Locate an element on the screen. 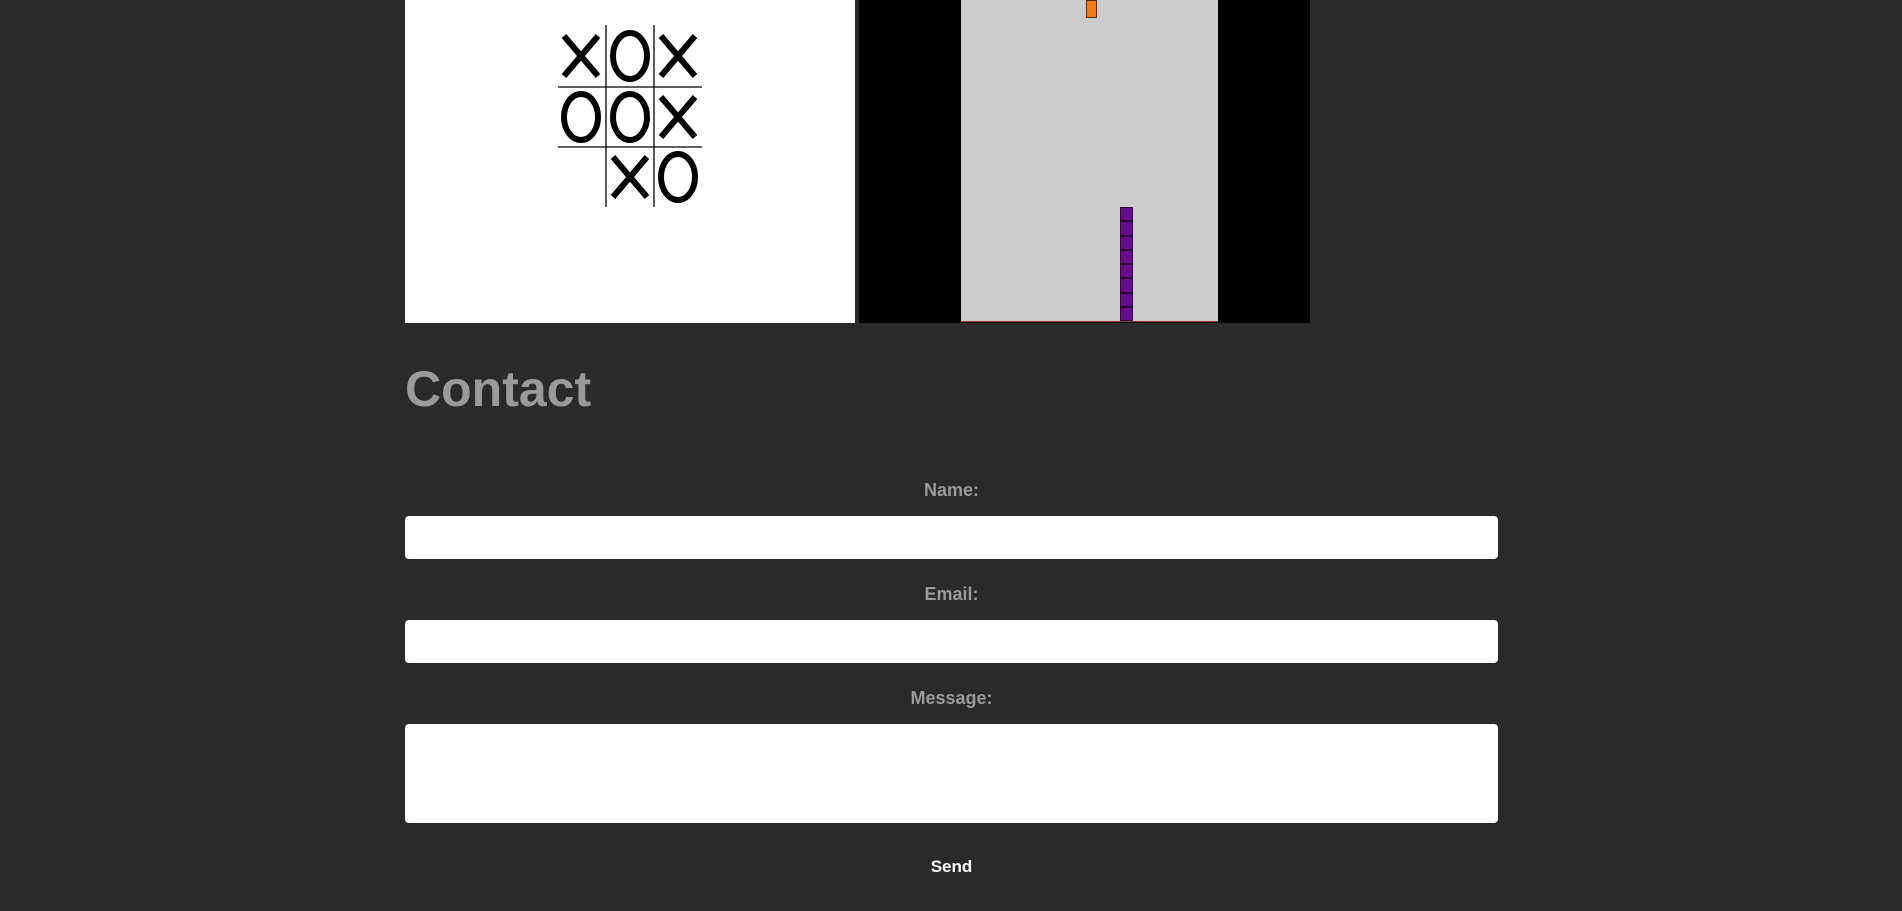 The height and width of the screenshot is (911, 1902). board-marks is located at coordinates (629, 116).